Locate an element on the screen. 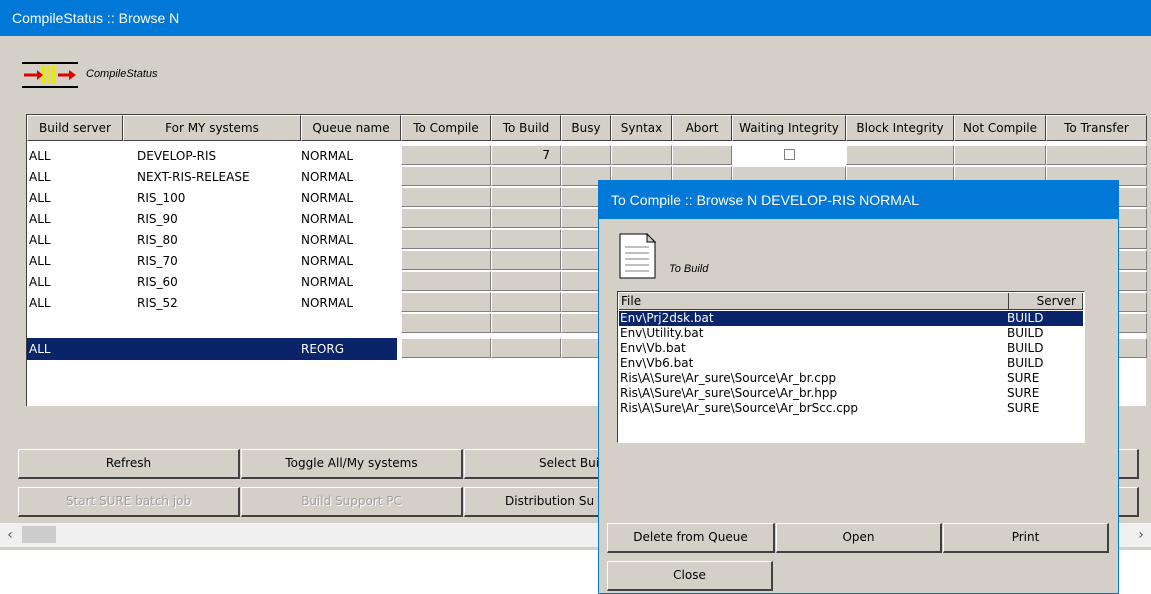 This screenshot has width=1151, height=594. close-button: Close is located at coordinates (690, 576).